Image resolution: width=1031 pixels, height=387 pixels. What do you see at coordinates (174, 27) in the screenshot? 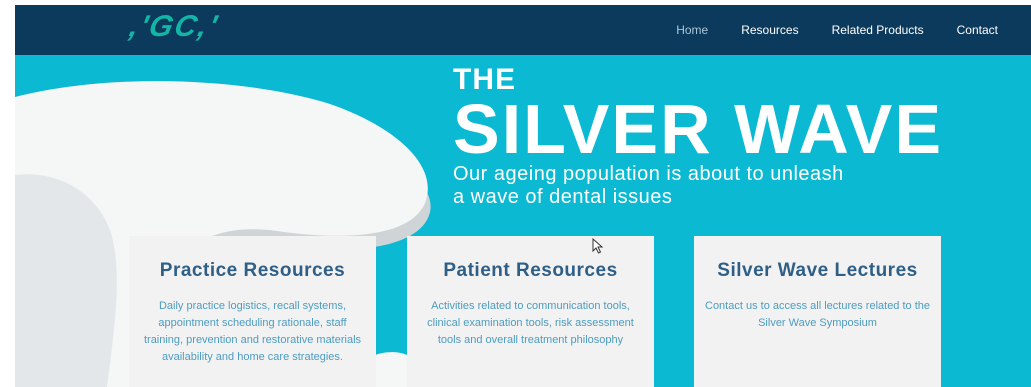
I see `gc-logo: ,'GC,'` at bounding box center [174, 27].